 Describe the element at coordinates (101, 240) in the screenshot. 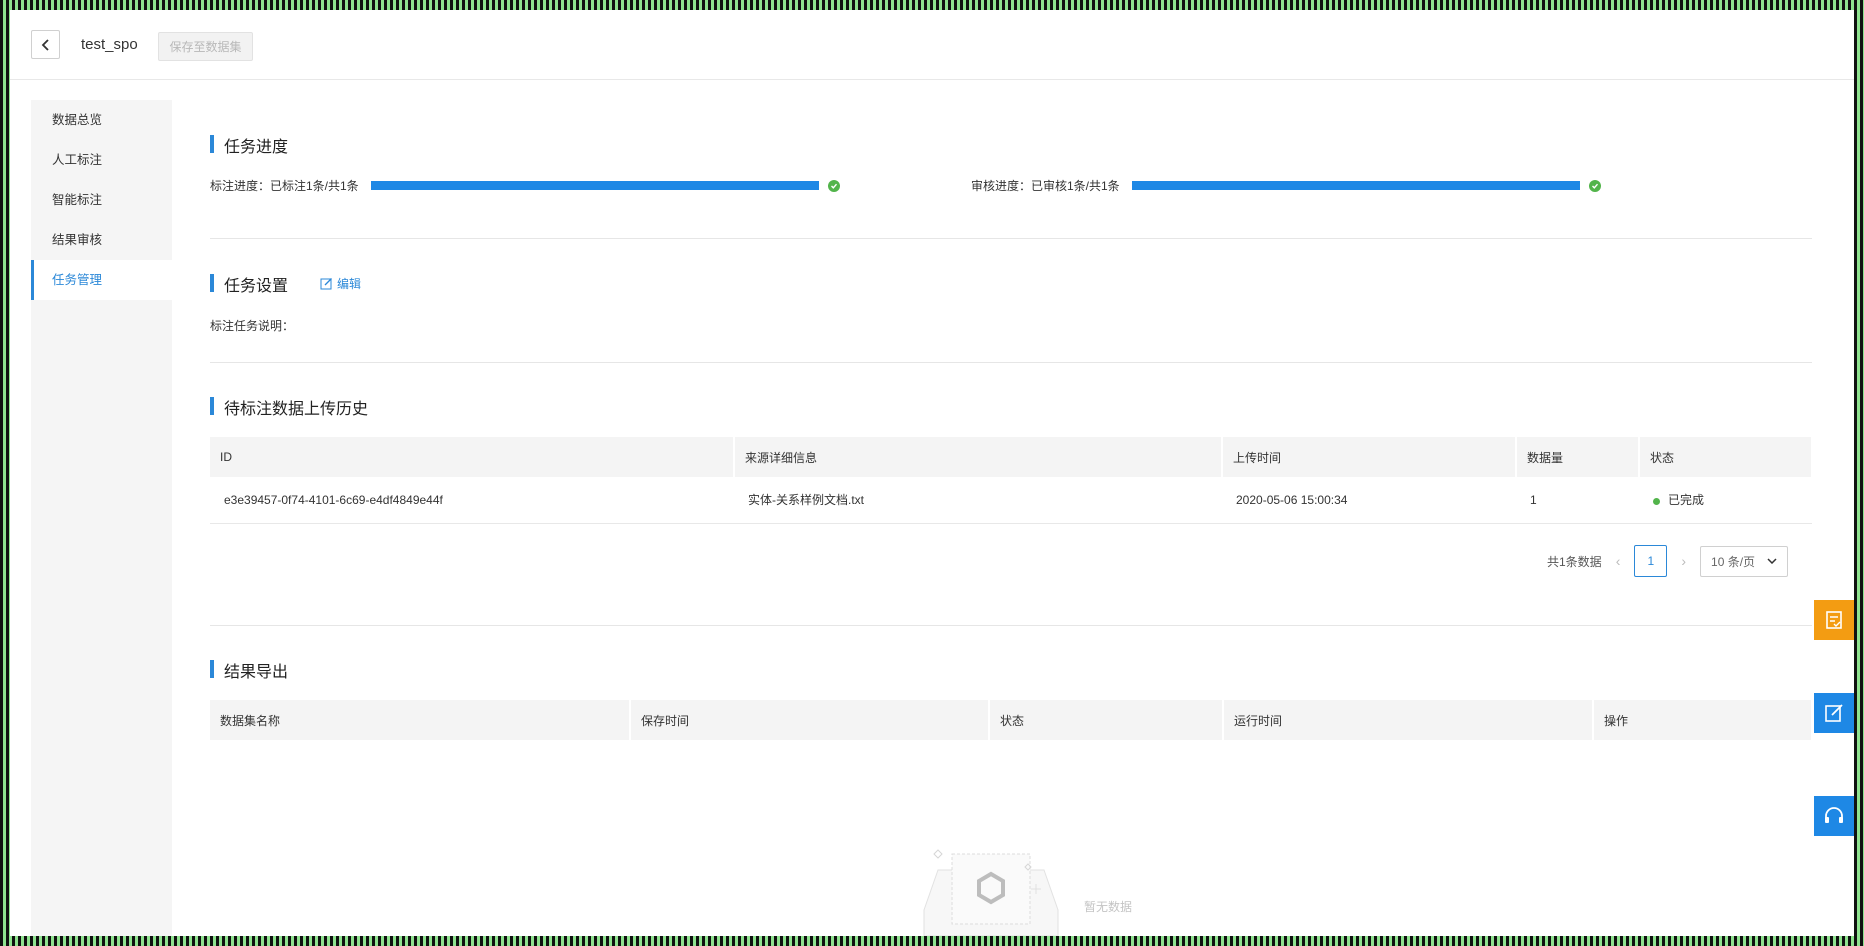

I see `sidebar-item-result-review: 结果审核` at that location.